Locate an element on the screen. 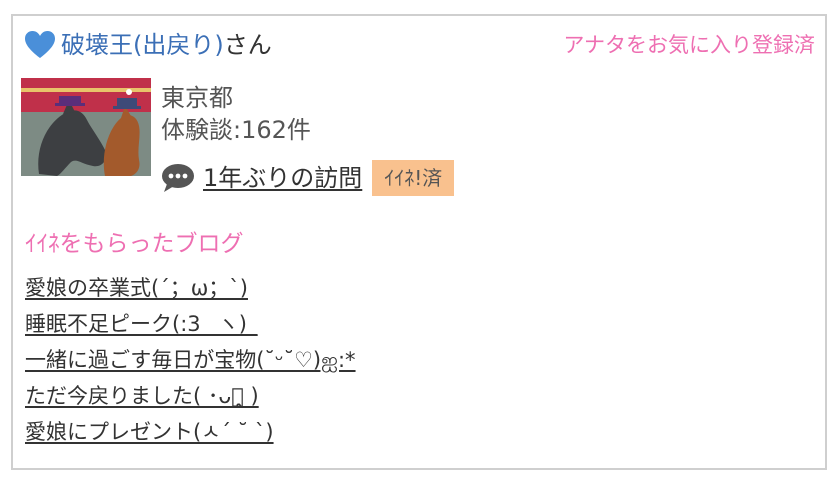 The height and width of the screenshot is (480, 840). blog-link: 一緒に過ごす毎日が宝物(˘ᵕ˘♡)ஐ:* is located at coordinates (190, 360).